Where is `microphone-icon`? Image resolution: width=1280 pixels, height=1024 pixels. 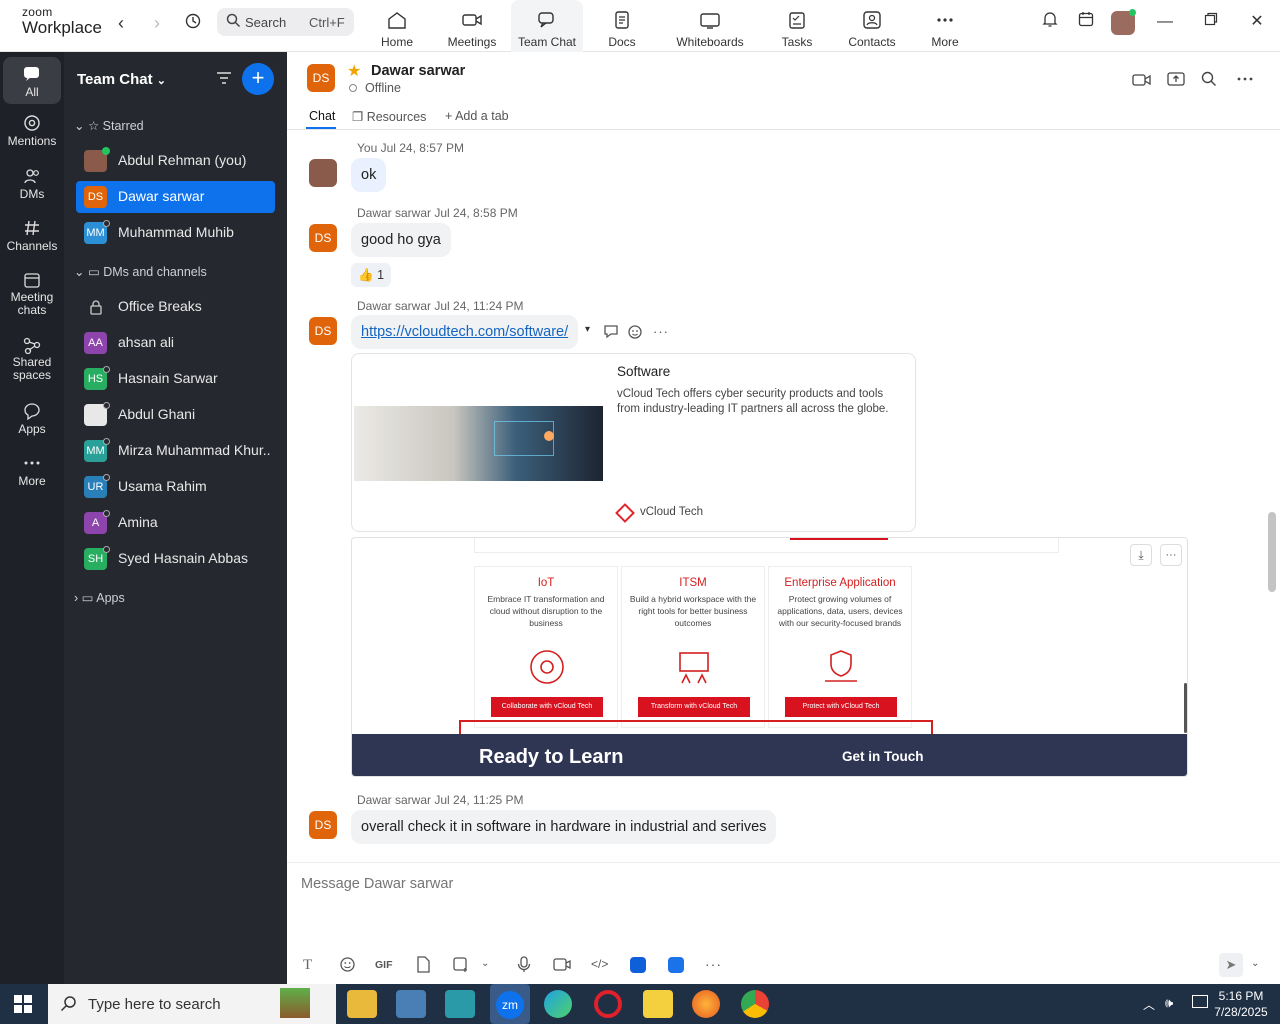 microphone-icon is located at coordinates (524, 967).